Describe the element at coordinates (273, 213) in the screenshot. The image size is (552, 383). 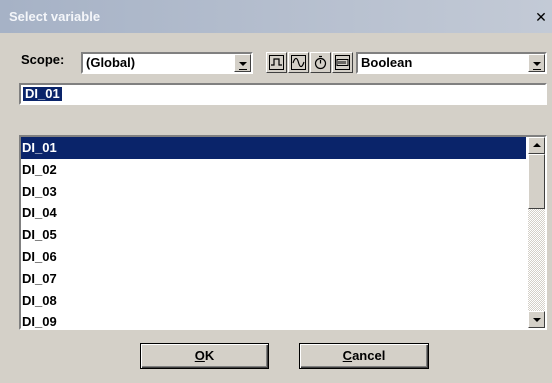
I see `list-item: DI_04` at that location.